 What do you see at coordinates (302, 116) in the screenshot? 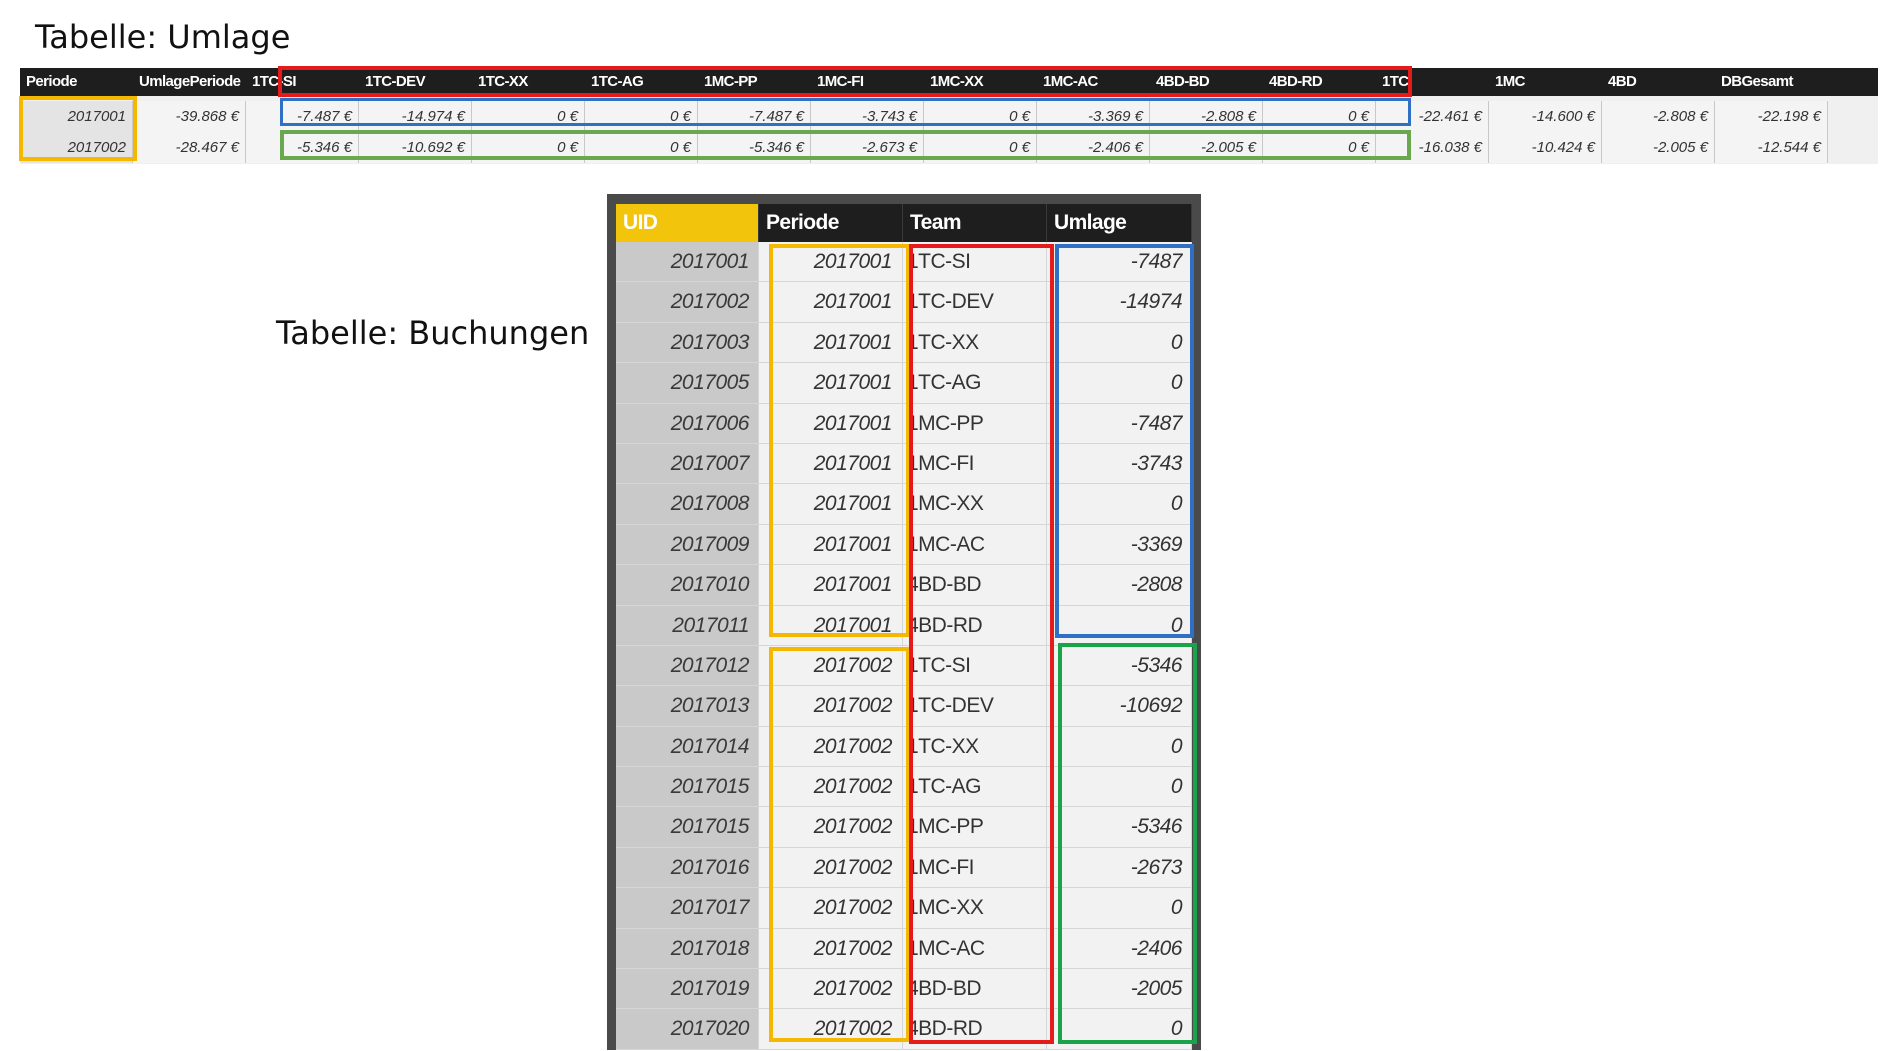
I see `umlage-cell: -7.487 €` at bounding box center [302, 116].